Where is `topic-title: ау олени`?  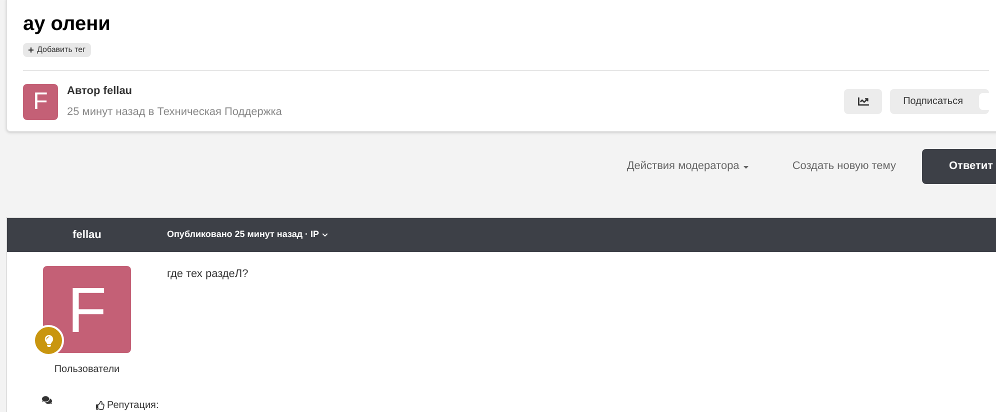
topic-title: ау олени is located at coordinates (67, 24).